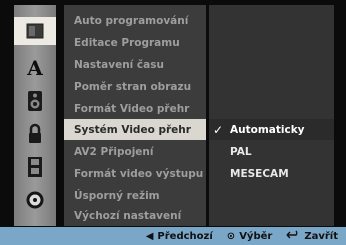 Image resolution: width=346 pixels, height=245 pixels. What do you see at coordinates (35, 134) in the screenshot?
I see `lock-icon` at bounding box center [35, 134].